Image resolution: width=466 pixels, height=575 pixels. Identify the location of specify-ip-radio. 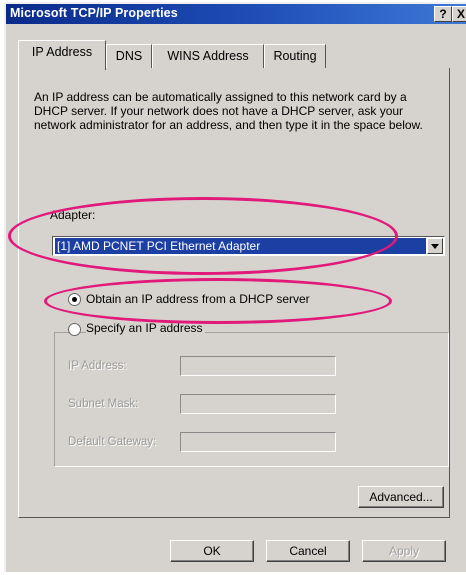
(74, 329).